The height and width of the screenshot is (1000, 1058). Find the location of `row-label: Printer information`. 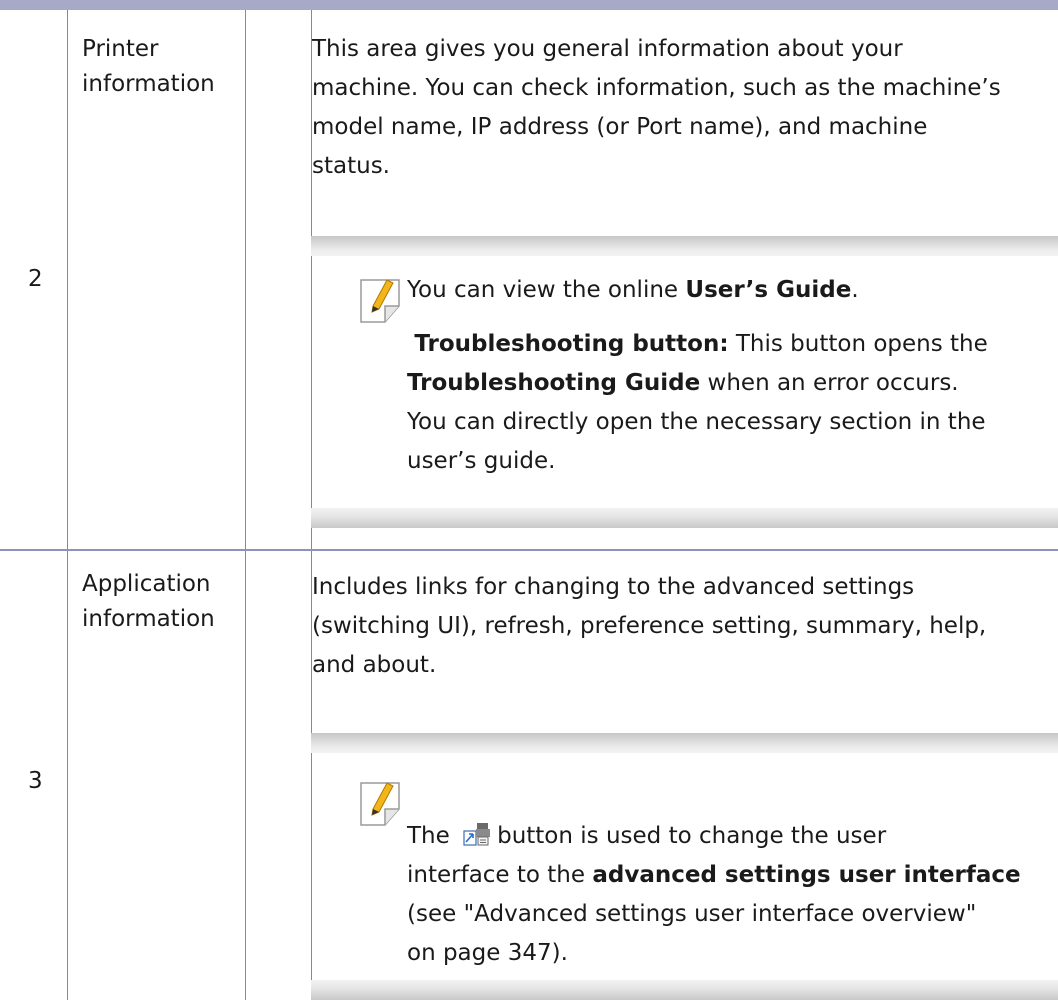

row-label: Printer information is located at coordinates (148, 66).